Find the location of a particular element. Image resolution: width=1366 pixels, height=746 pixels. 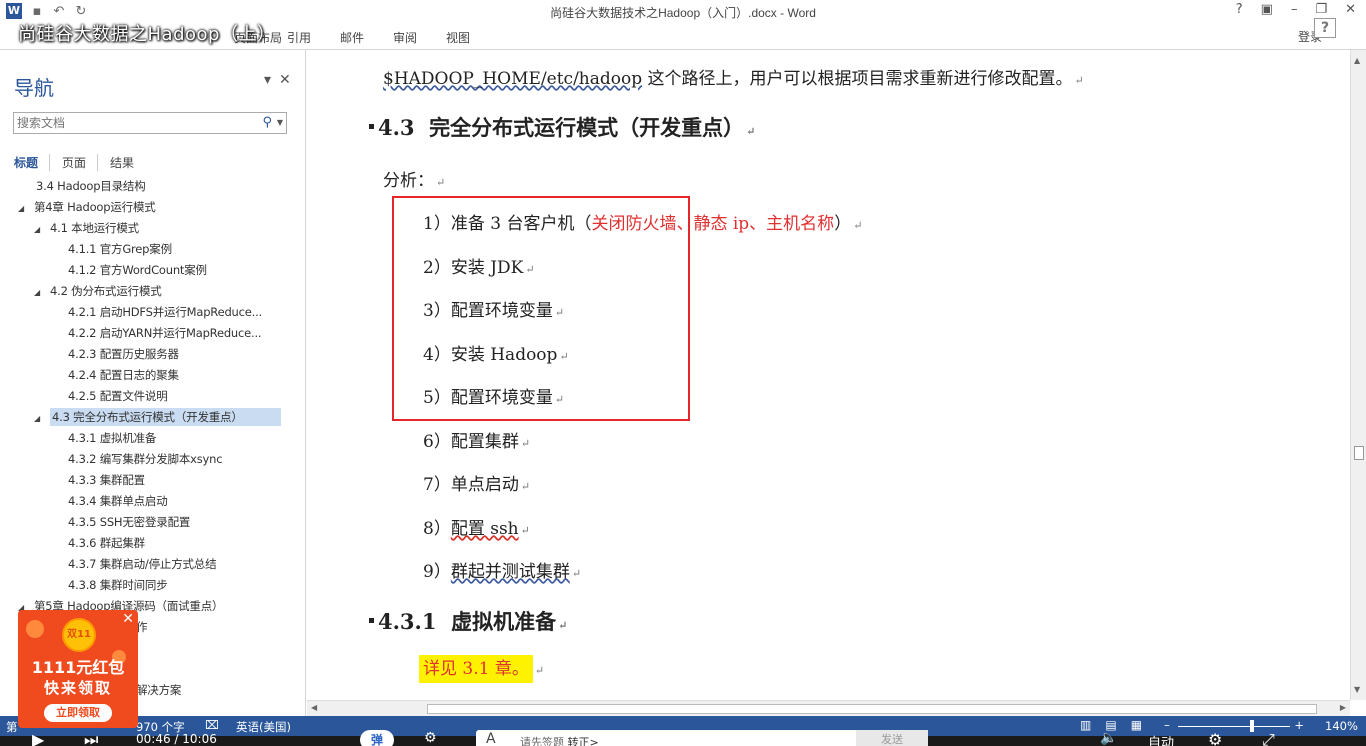

promo-ad: ✕ 双11 1111元红包 快来领取 立即领取 is located at coordinates (78, 669).